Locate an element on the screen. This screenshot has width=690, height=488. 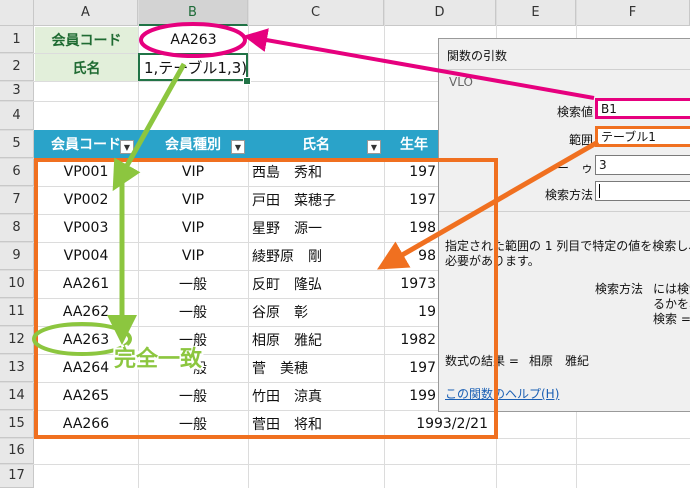
exact-match-callout: 完全一致 is located at coordinates (158, 359).